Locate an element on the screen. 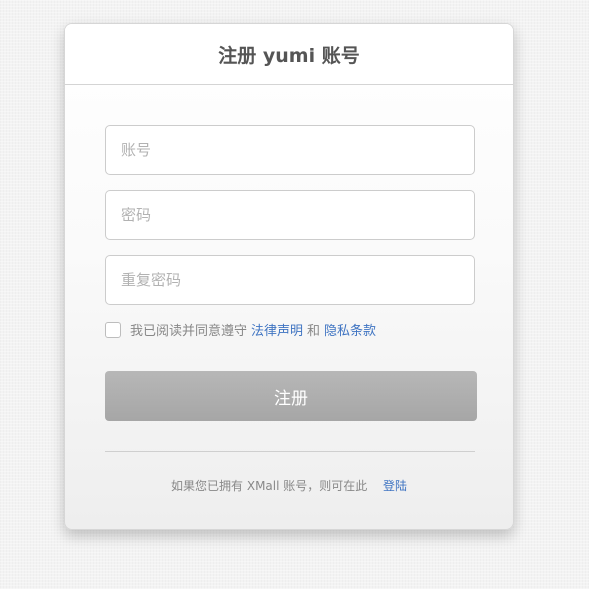  login-prompt-text: 如果您已拥有 XMall 账号，则可在此 is located at coordinates (269, 486).